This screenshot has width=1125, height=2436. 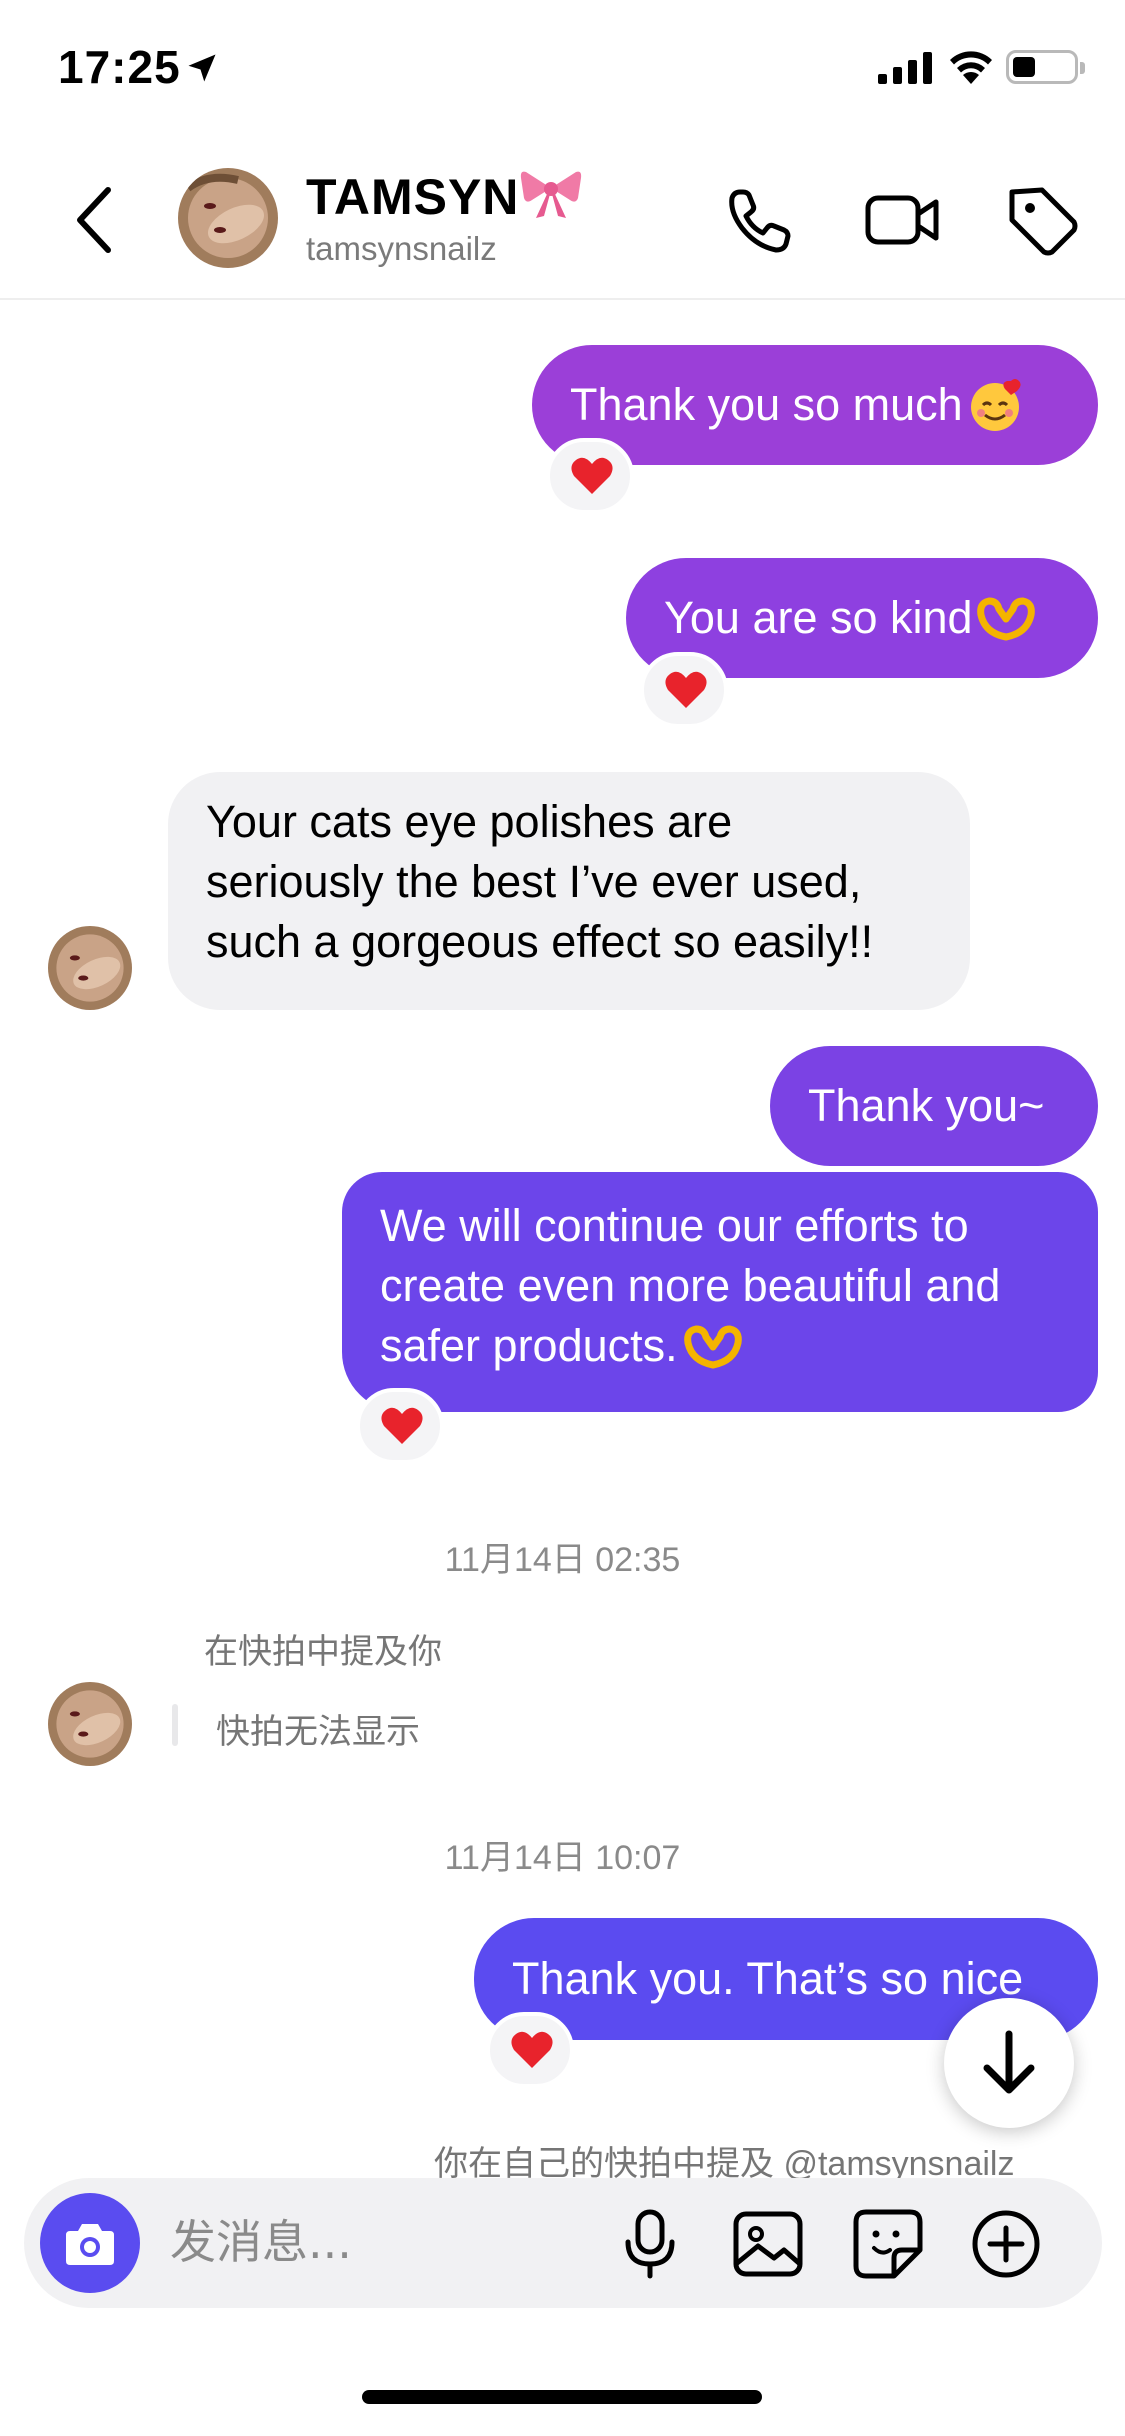 What do you see at coordinates (995, 405) in the screenshot?
I see `smiling-face-with-hearts-icon` at bounding box center [995, 405].